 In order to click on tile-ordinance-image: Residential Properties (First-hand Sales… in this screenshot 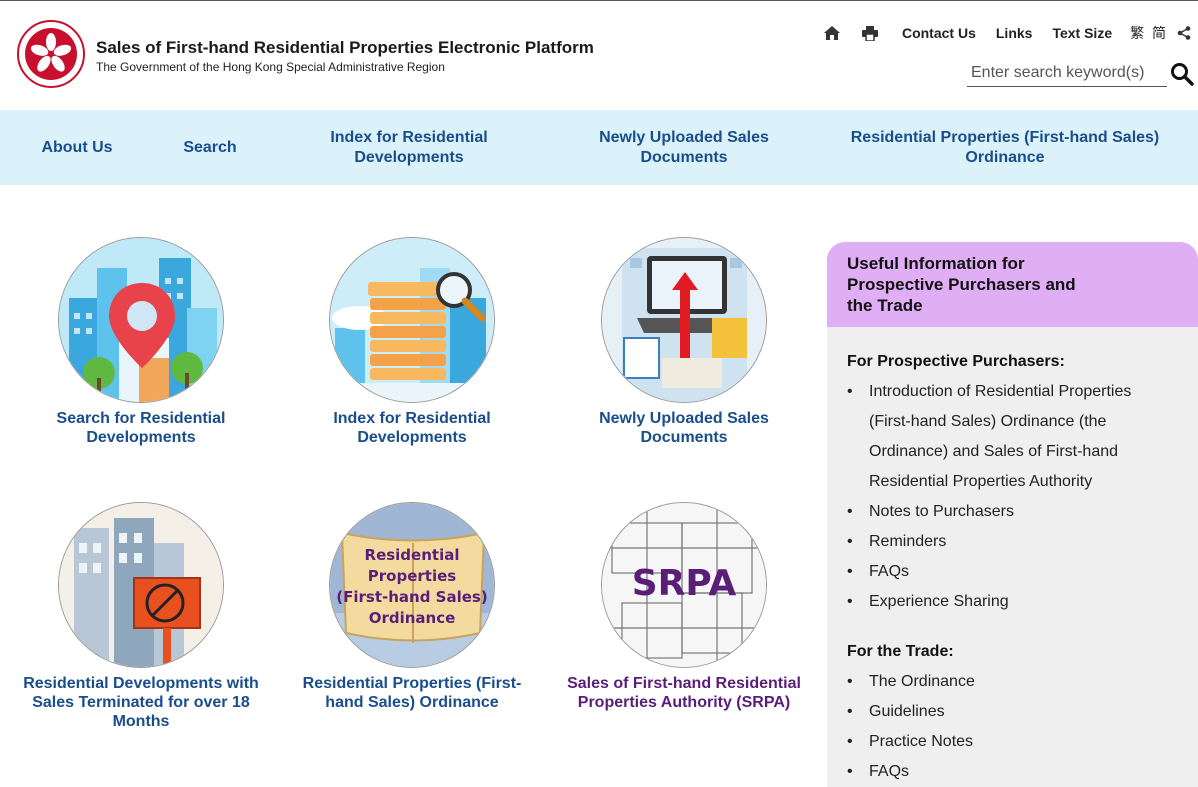, I will do `click(412, 585)`.